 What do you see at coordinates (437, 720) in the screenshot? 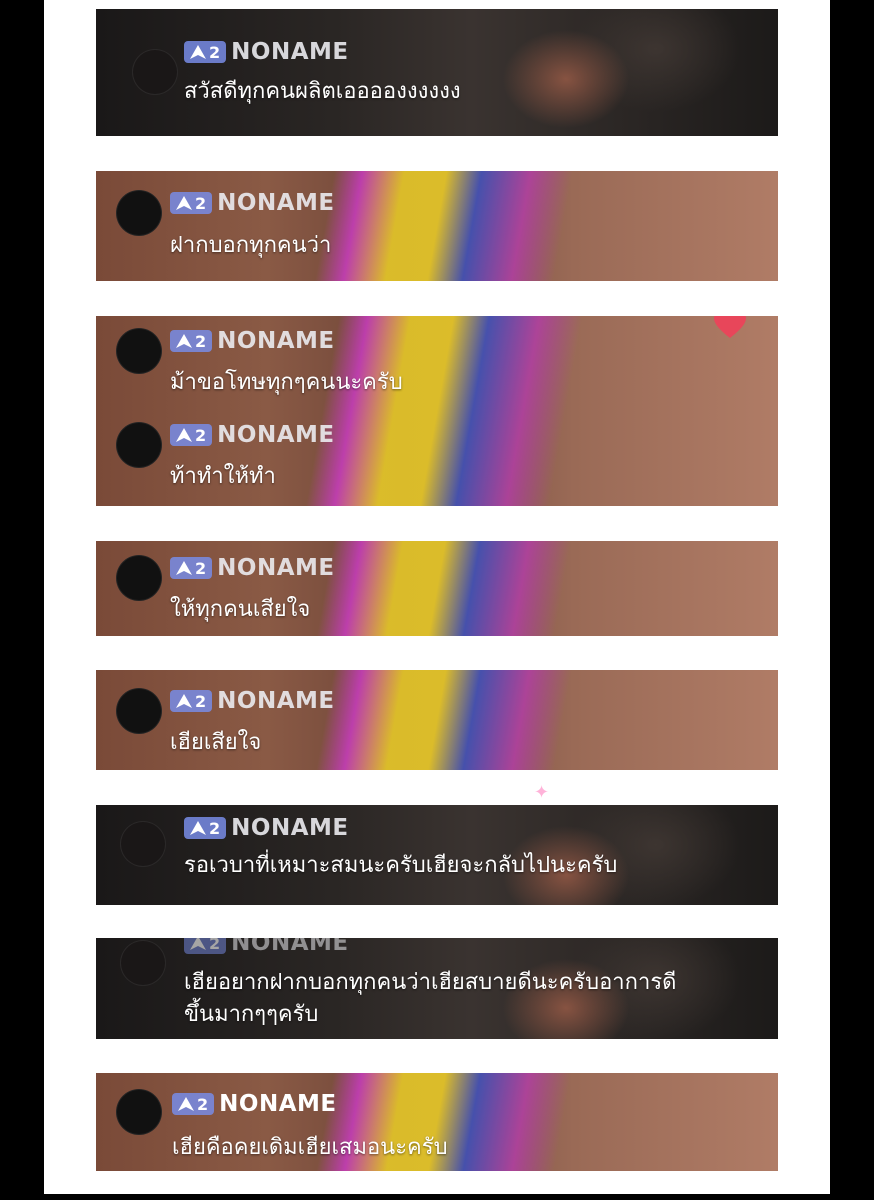
I see `comment-strip: 2 NONAME เฮียเสียใจ` at bounding box center [437, 720].